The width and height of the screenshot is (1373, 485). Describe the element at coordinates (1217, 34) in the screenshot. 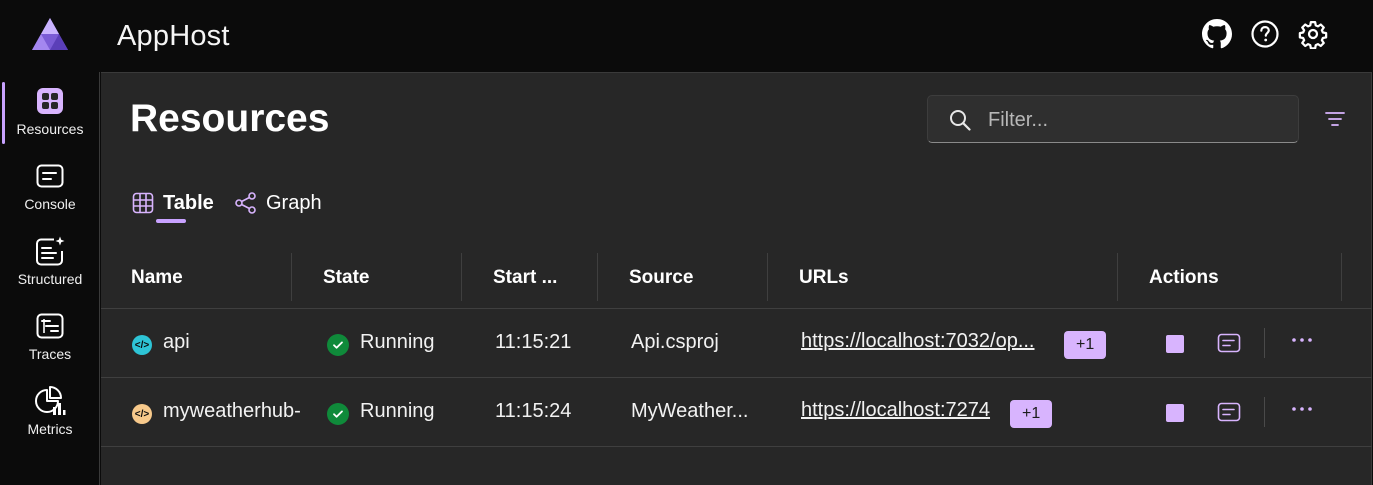

I see `github-icon` at that location.